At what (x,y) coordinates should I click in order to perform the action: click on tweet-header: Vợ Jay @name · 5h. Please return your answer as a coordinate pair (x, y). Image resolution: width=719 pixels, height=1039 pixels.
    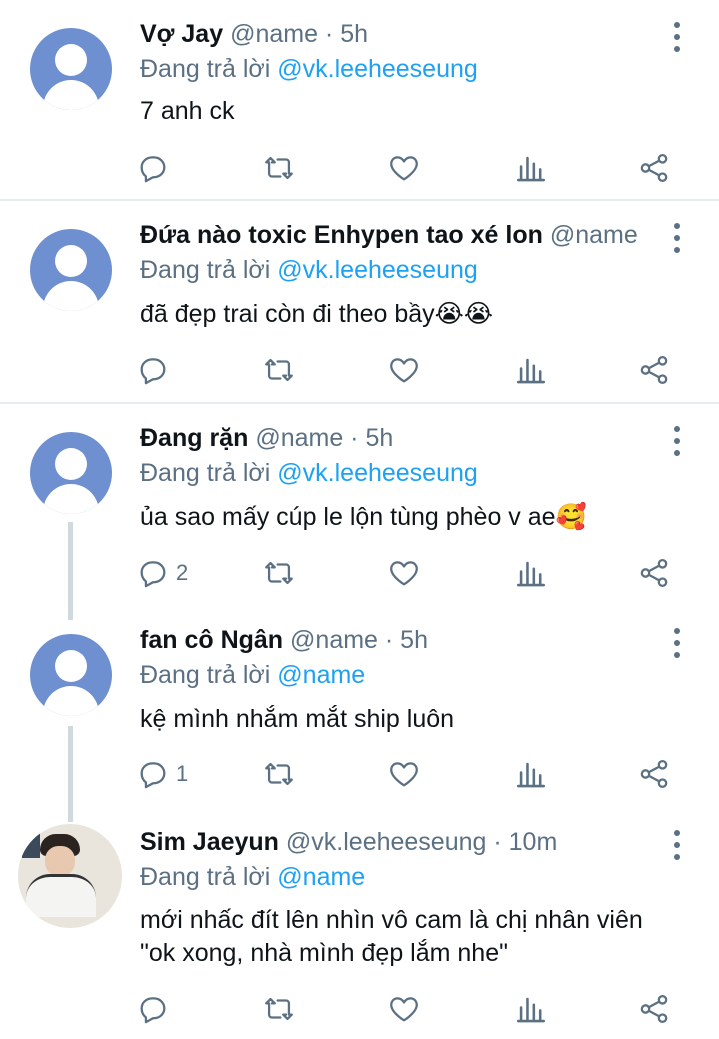
    Looking at the image, I should click on (395, 36).